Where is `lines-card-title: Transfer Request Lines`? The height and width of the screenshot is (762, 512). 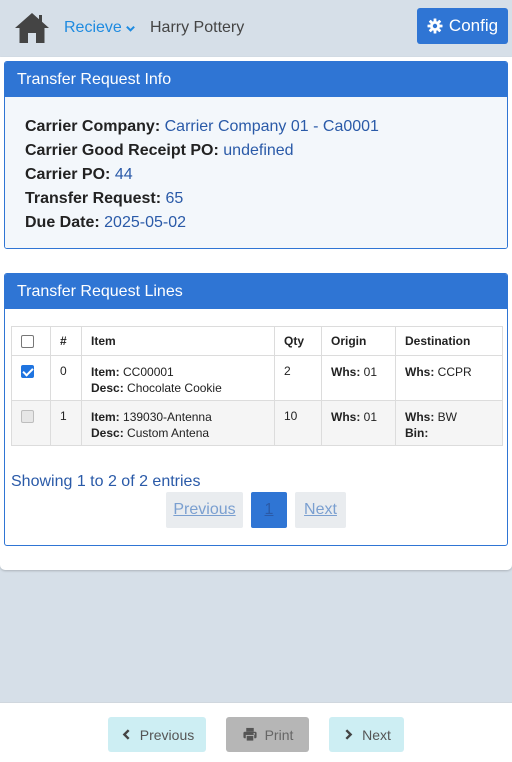 lines-card-title: Transfer Request Lines is located at coordinates (256, 291).